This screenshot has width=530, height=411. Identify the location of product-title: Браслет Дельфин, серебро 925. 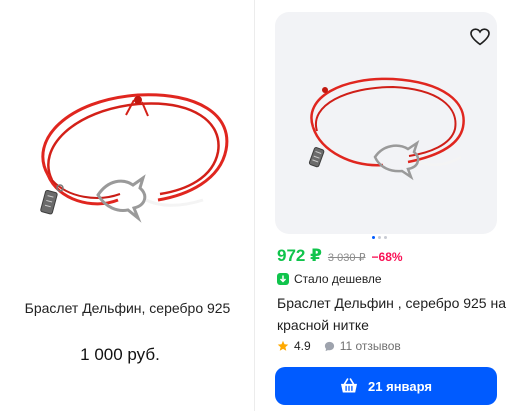
(127, 308).